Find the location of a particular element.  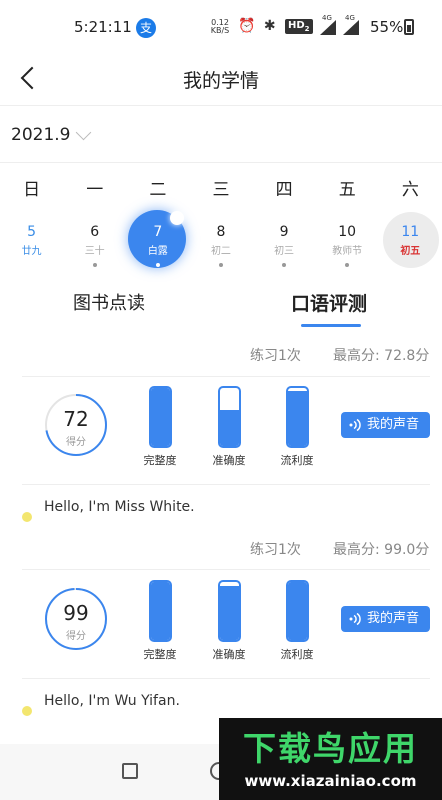

tab-oral-assessment: 口语评测 is located at coordinates (329, 302).